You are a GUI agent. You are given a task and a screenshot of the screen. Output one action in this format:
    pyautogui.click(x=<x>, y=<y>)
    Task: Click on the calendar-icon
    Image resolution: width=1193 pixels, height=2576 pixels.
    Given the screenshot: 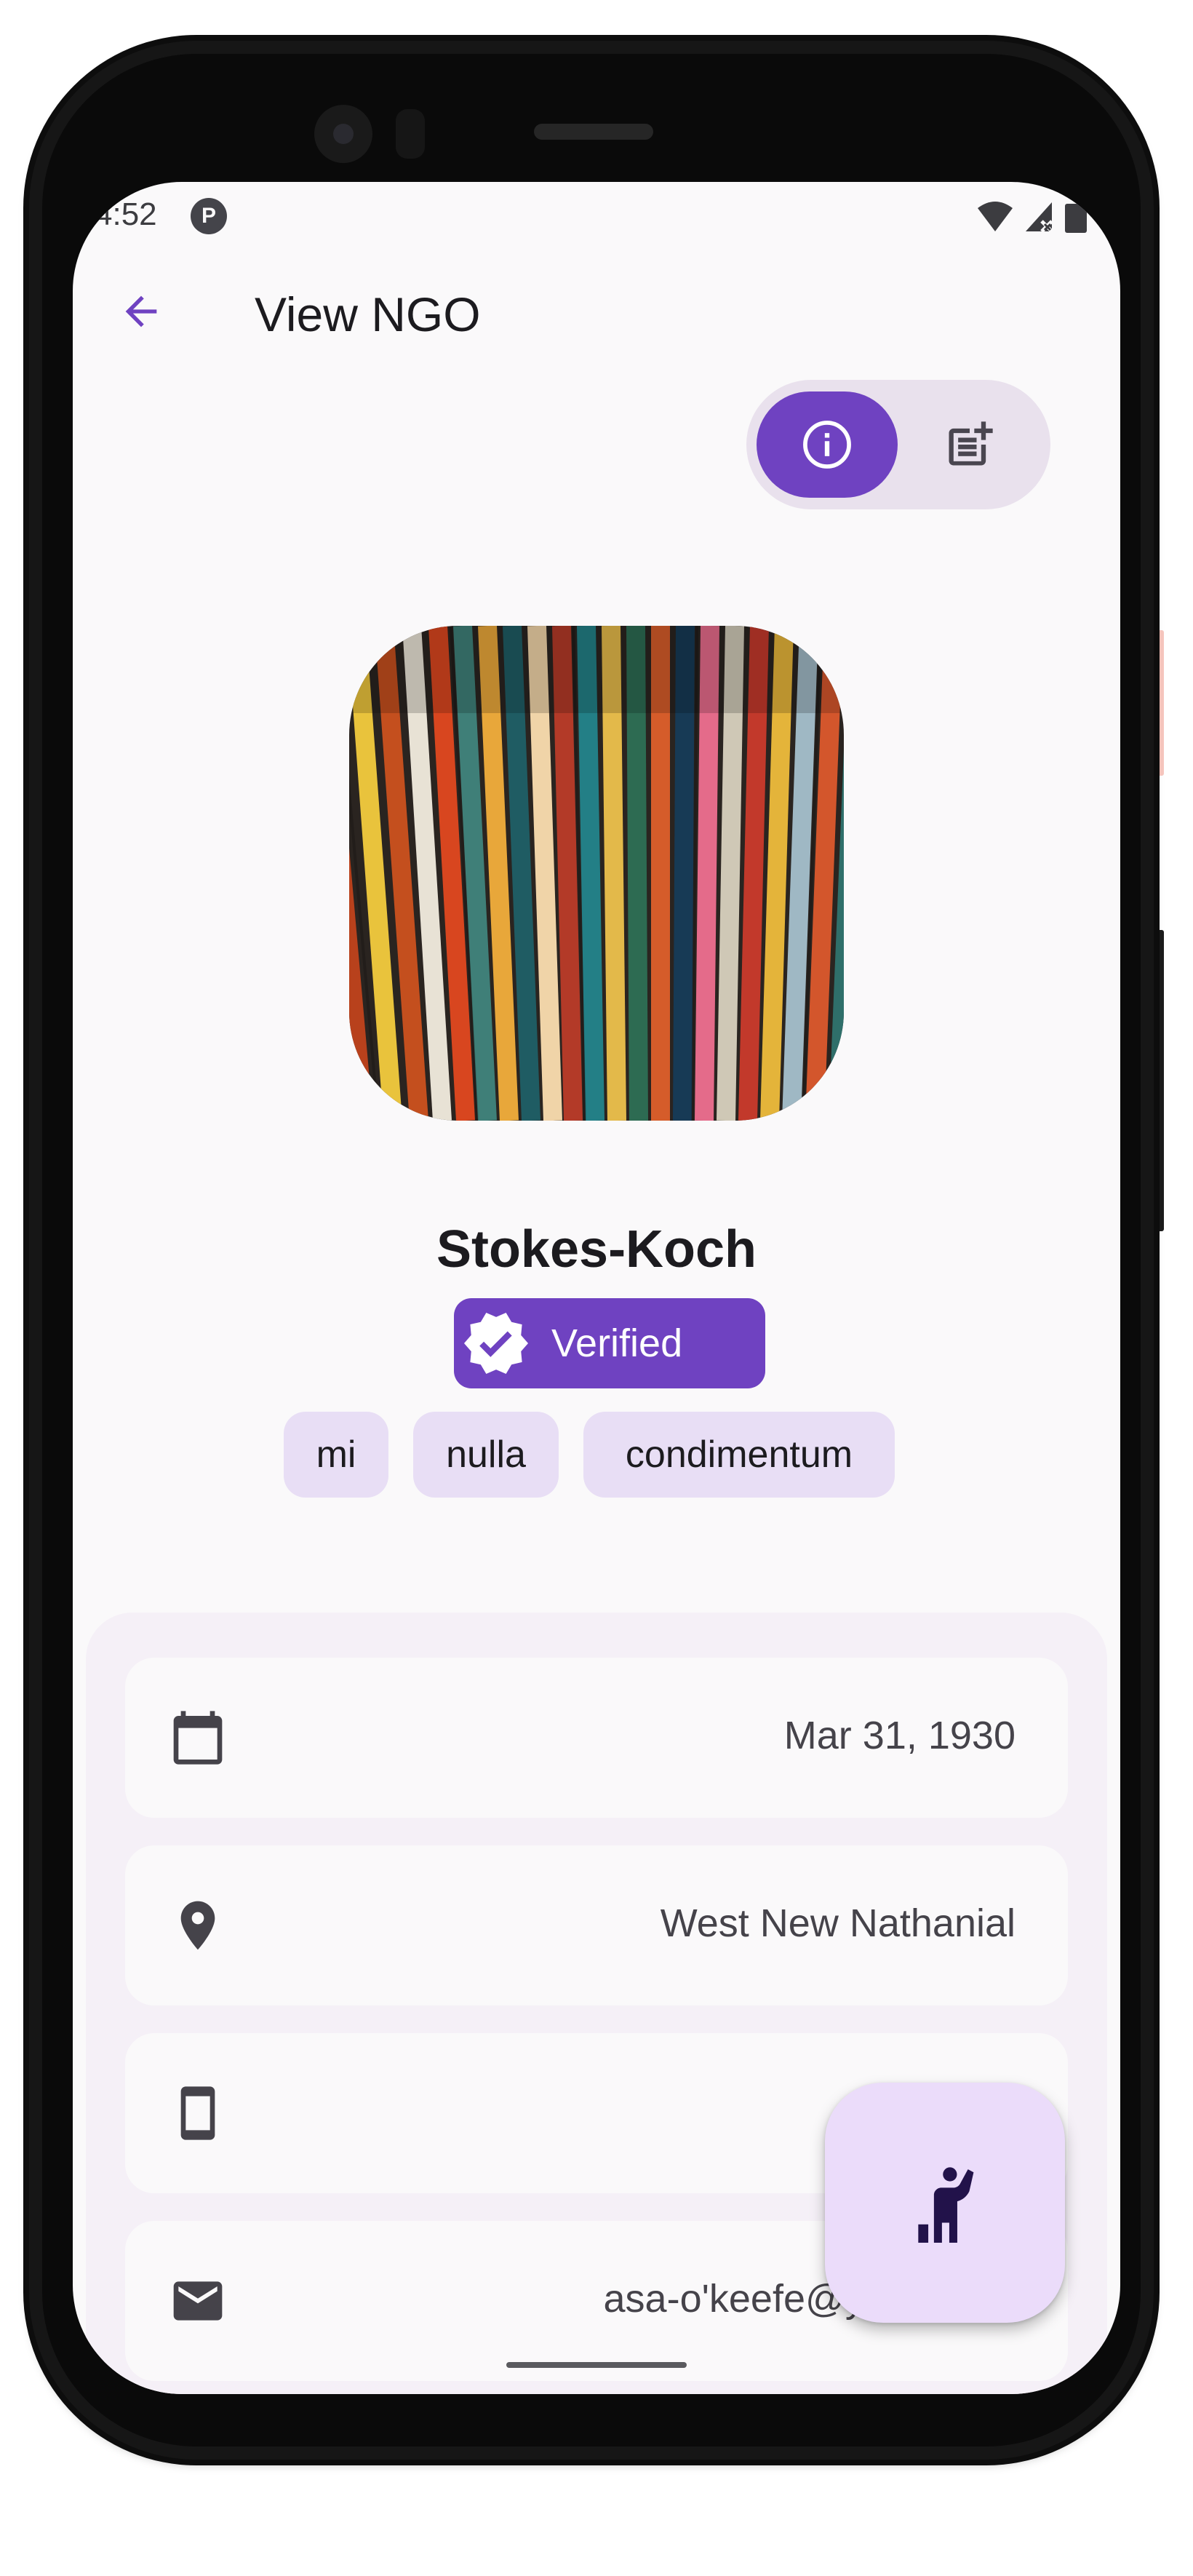 What is the action you would take?
    pyautogui.click(x=198, y=1738)
    